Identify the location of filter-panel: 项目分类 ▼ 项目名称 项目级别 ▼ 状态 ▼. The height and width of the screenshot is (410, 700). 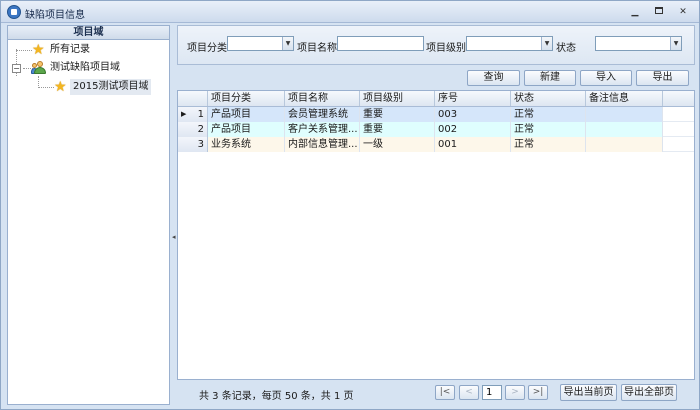
(436, 45).